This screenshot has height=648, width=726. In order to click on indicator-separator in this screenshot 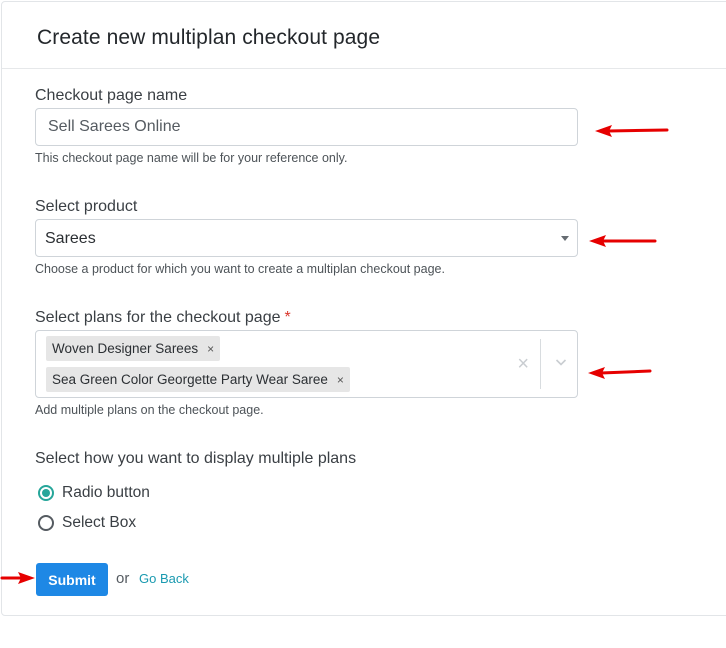, I will do `click(540, 364)`.